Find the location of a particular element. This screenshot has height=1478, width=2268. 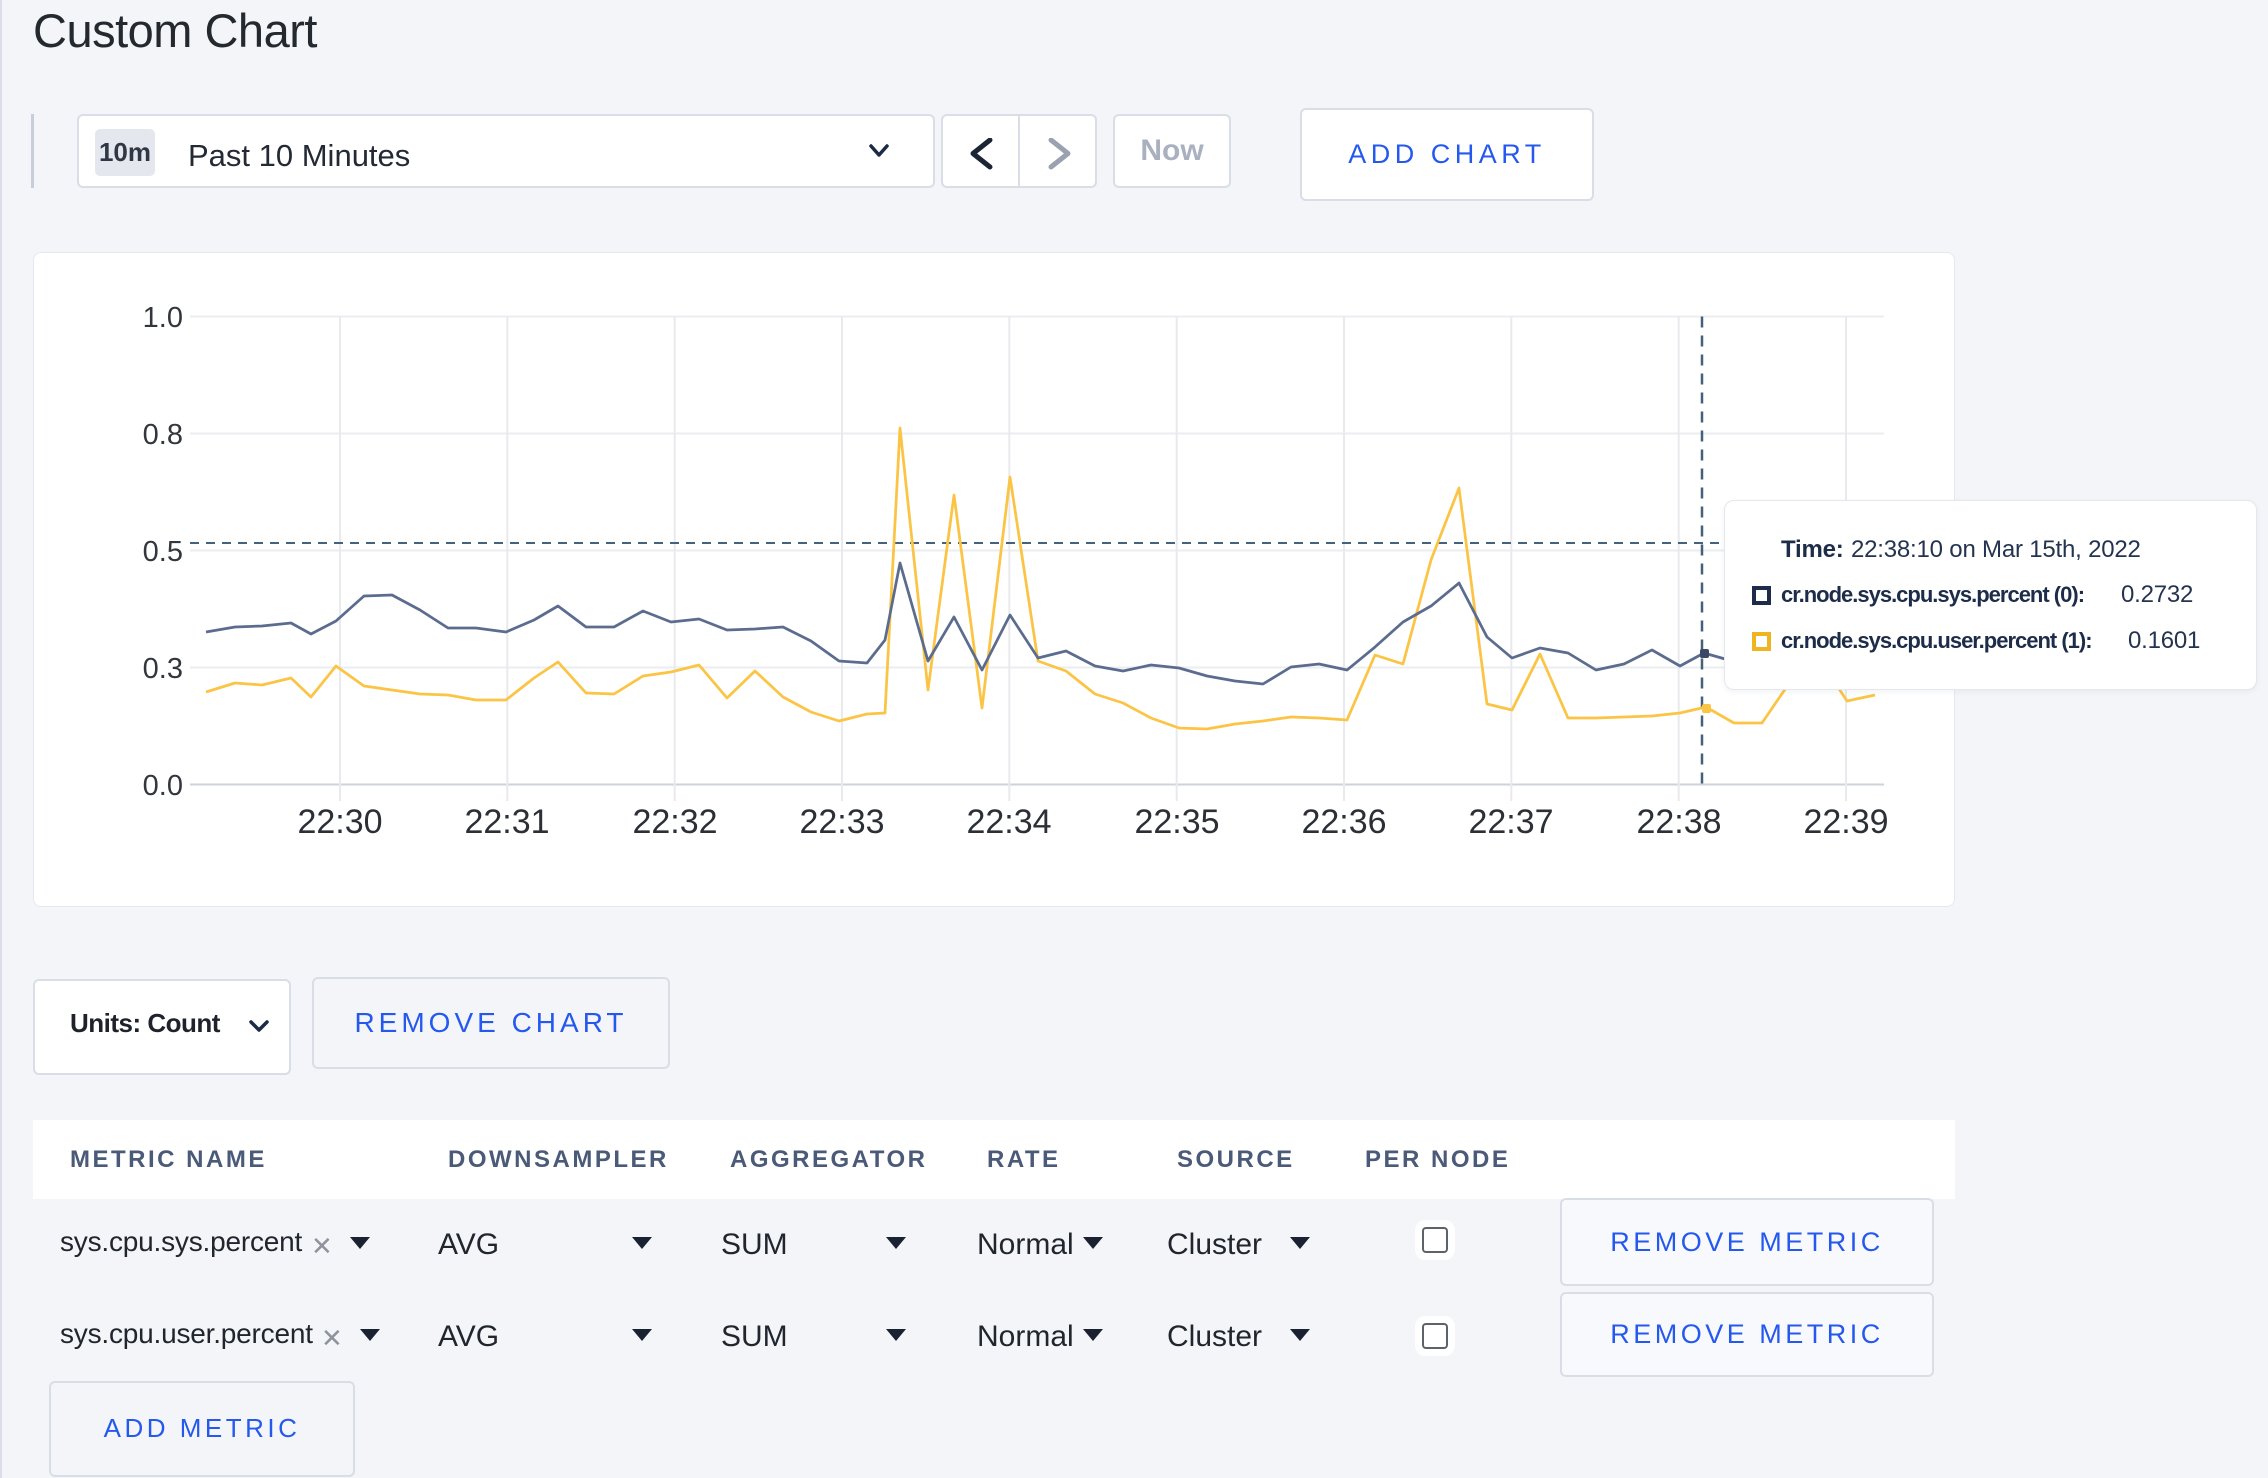

svg-text: 0.8 is located at coordinates (163, 435).